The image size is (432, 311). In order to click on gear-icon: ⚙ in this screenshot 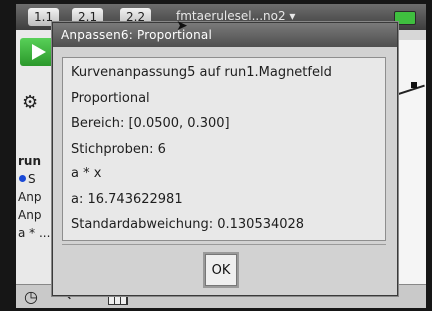, I will do `click(30, 102)`.